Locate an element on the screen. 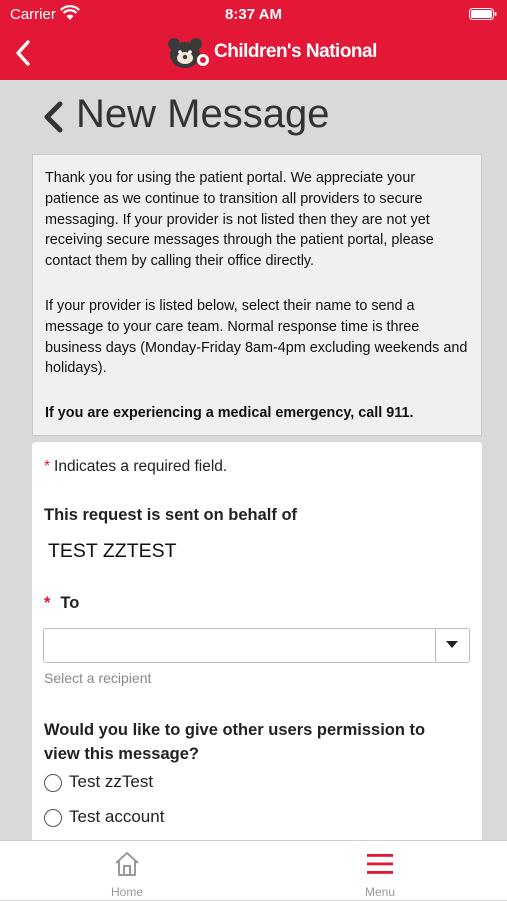  app-header: Carrier 8:37 AM Children's National is located at coordinates (253, 40).